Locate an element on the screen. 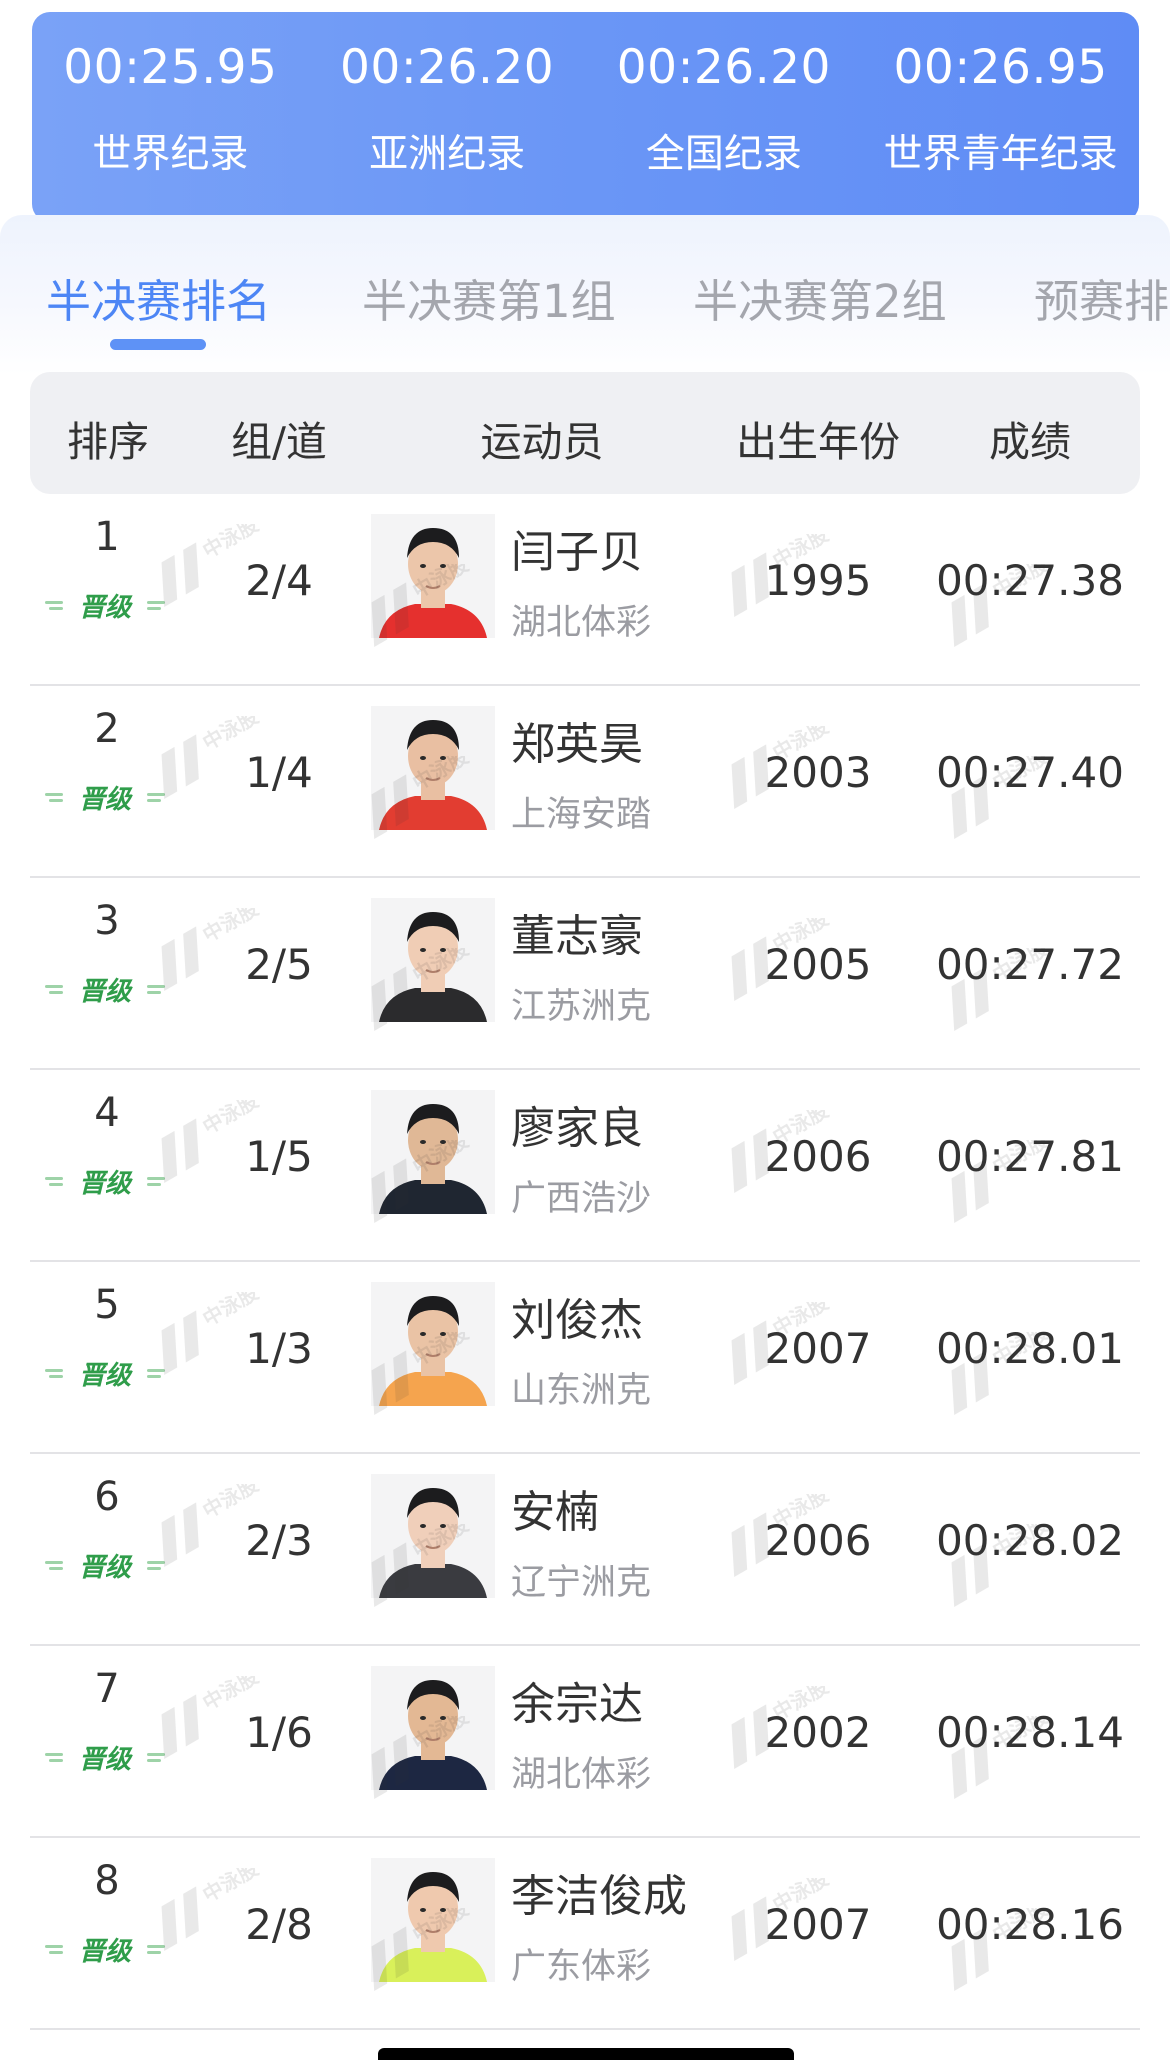 The height and width of the screenshot is (2060, 1170). record-world: 00:25.95 世界纪录 is located at coordinates (170, 117).